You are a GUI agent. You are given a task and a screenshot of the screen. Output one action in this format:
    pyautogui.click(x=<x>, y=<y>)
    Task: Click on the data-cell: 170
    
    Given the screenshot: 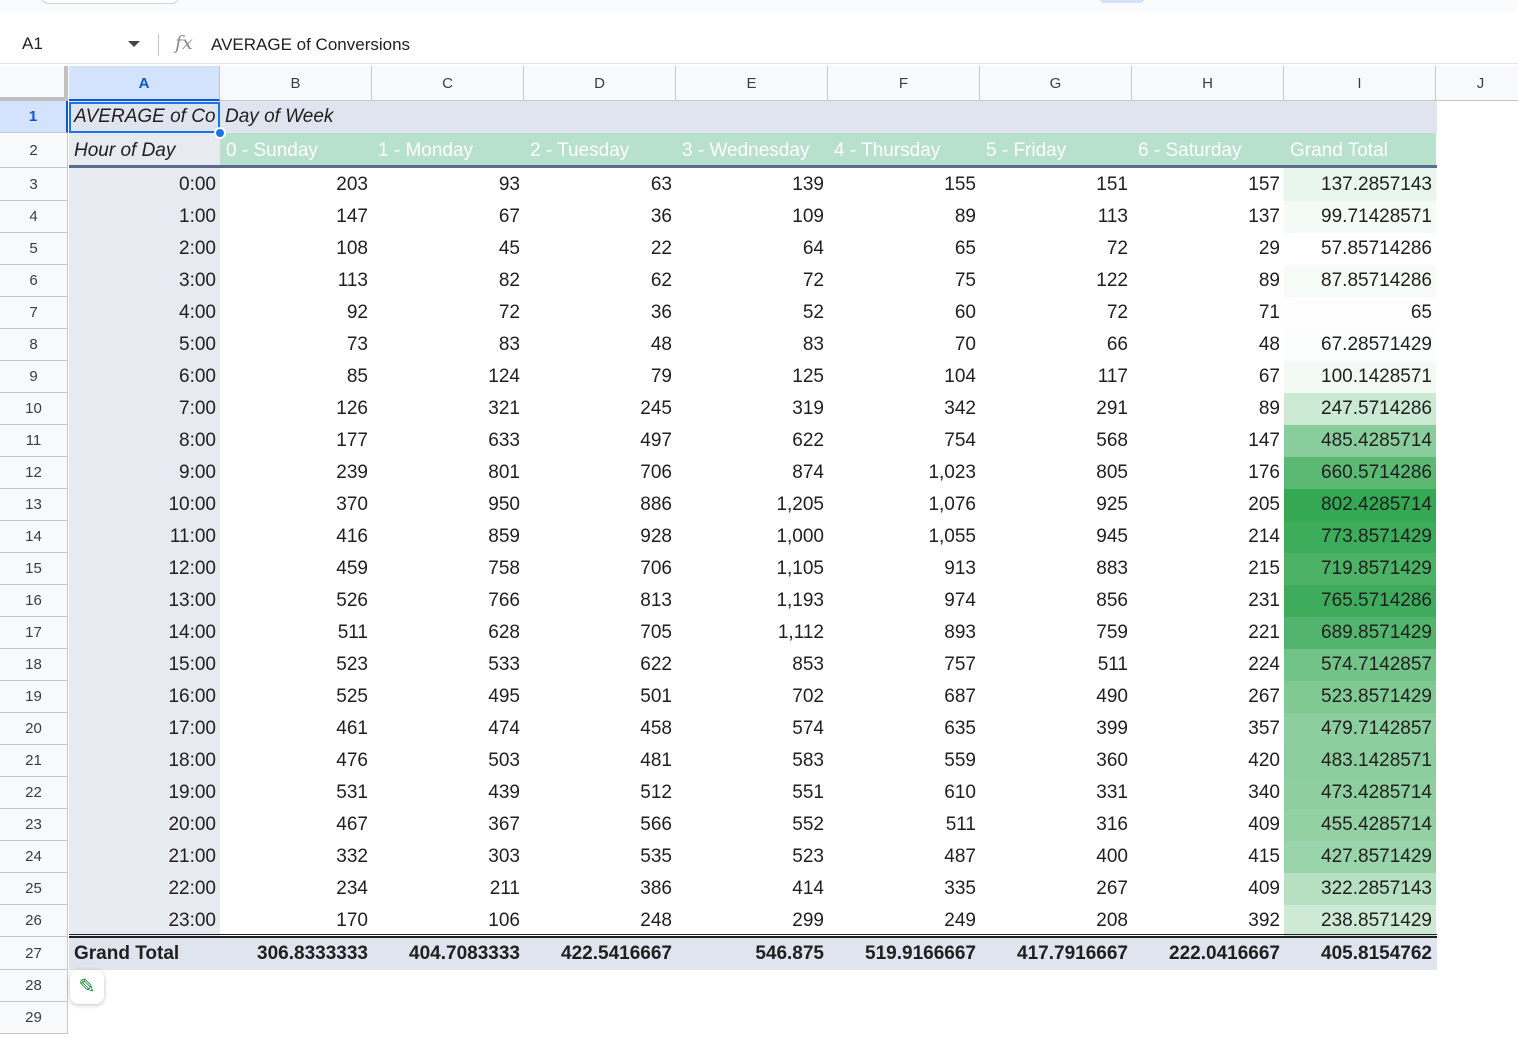 What is the action you would take?
    pyautogui.click(x=296, y=921)
    